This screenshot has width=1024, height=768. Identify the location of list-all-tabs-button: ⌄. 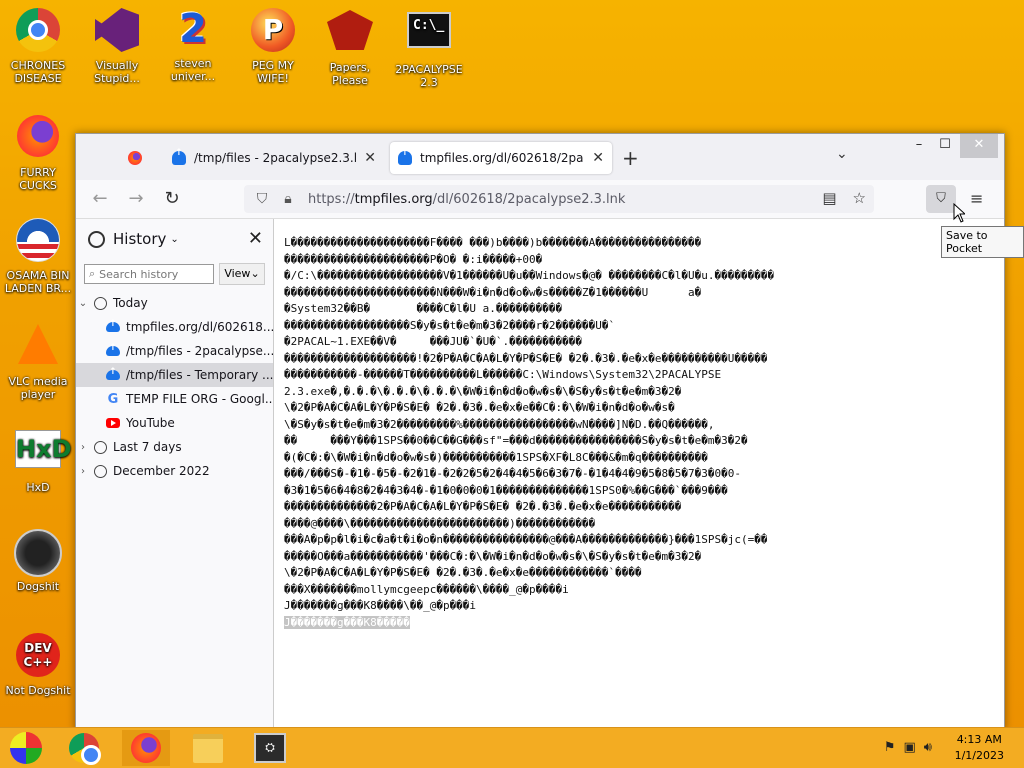
(842, 154).